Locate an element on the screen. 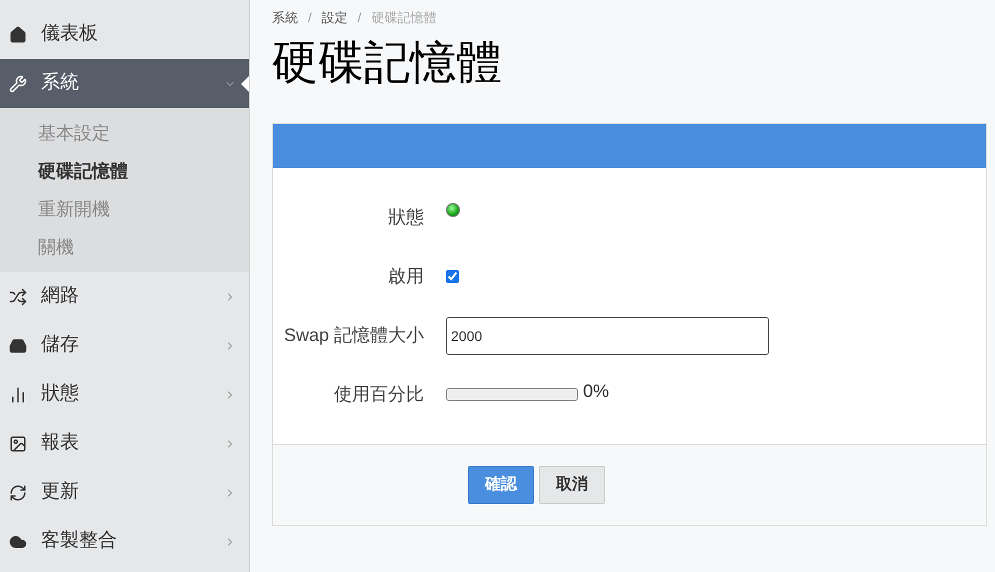  drive-icon is located at coordinates (18, 345).